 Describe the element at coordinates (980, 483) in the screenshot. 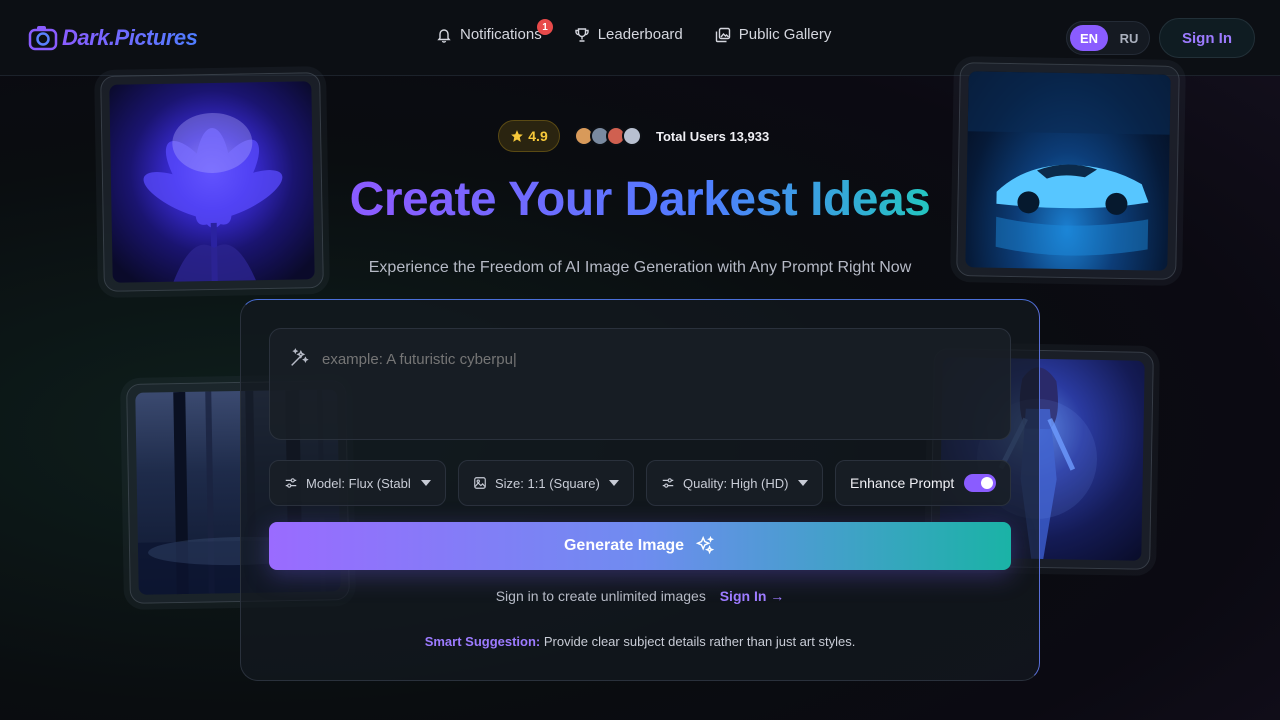

I see `enhance-prompt-toggle` at that location.